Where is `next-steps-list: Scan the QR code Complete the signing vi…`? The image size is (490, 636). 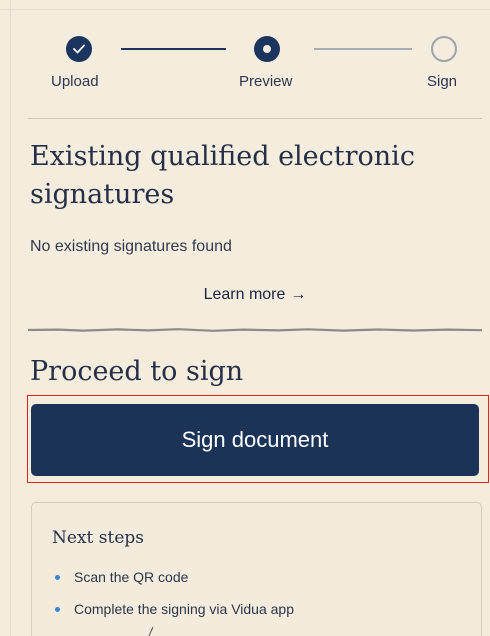
next-steps-list: Scan the QR code Complete the signing vi… is located at coordinates (173, 599).